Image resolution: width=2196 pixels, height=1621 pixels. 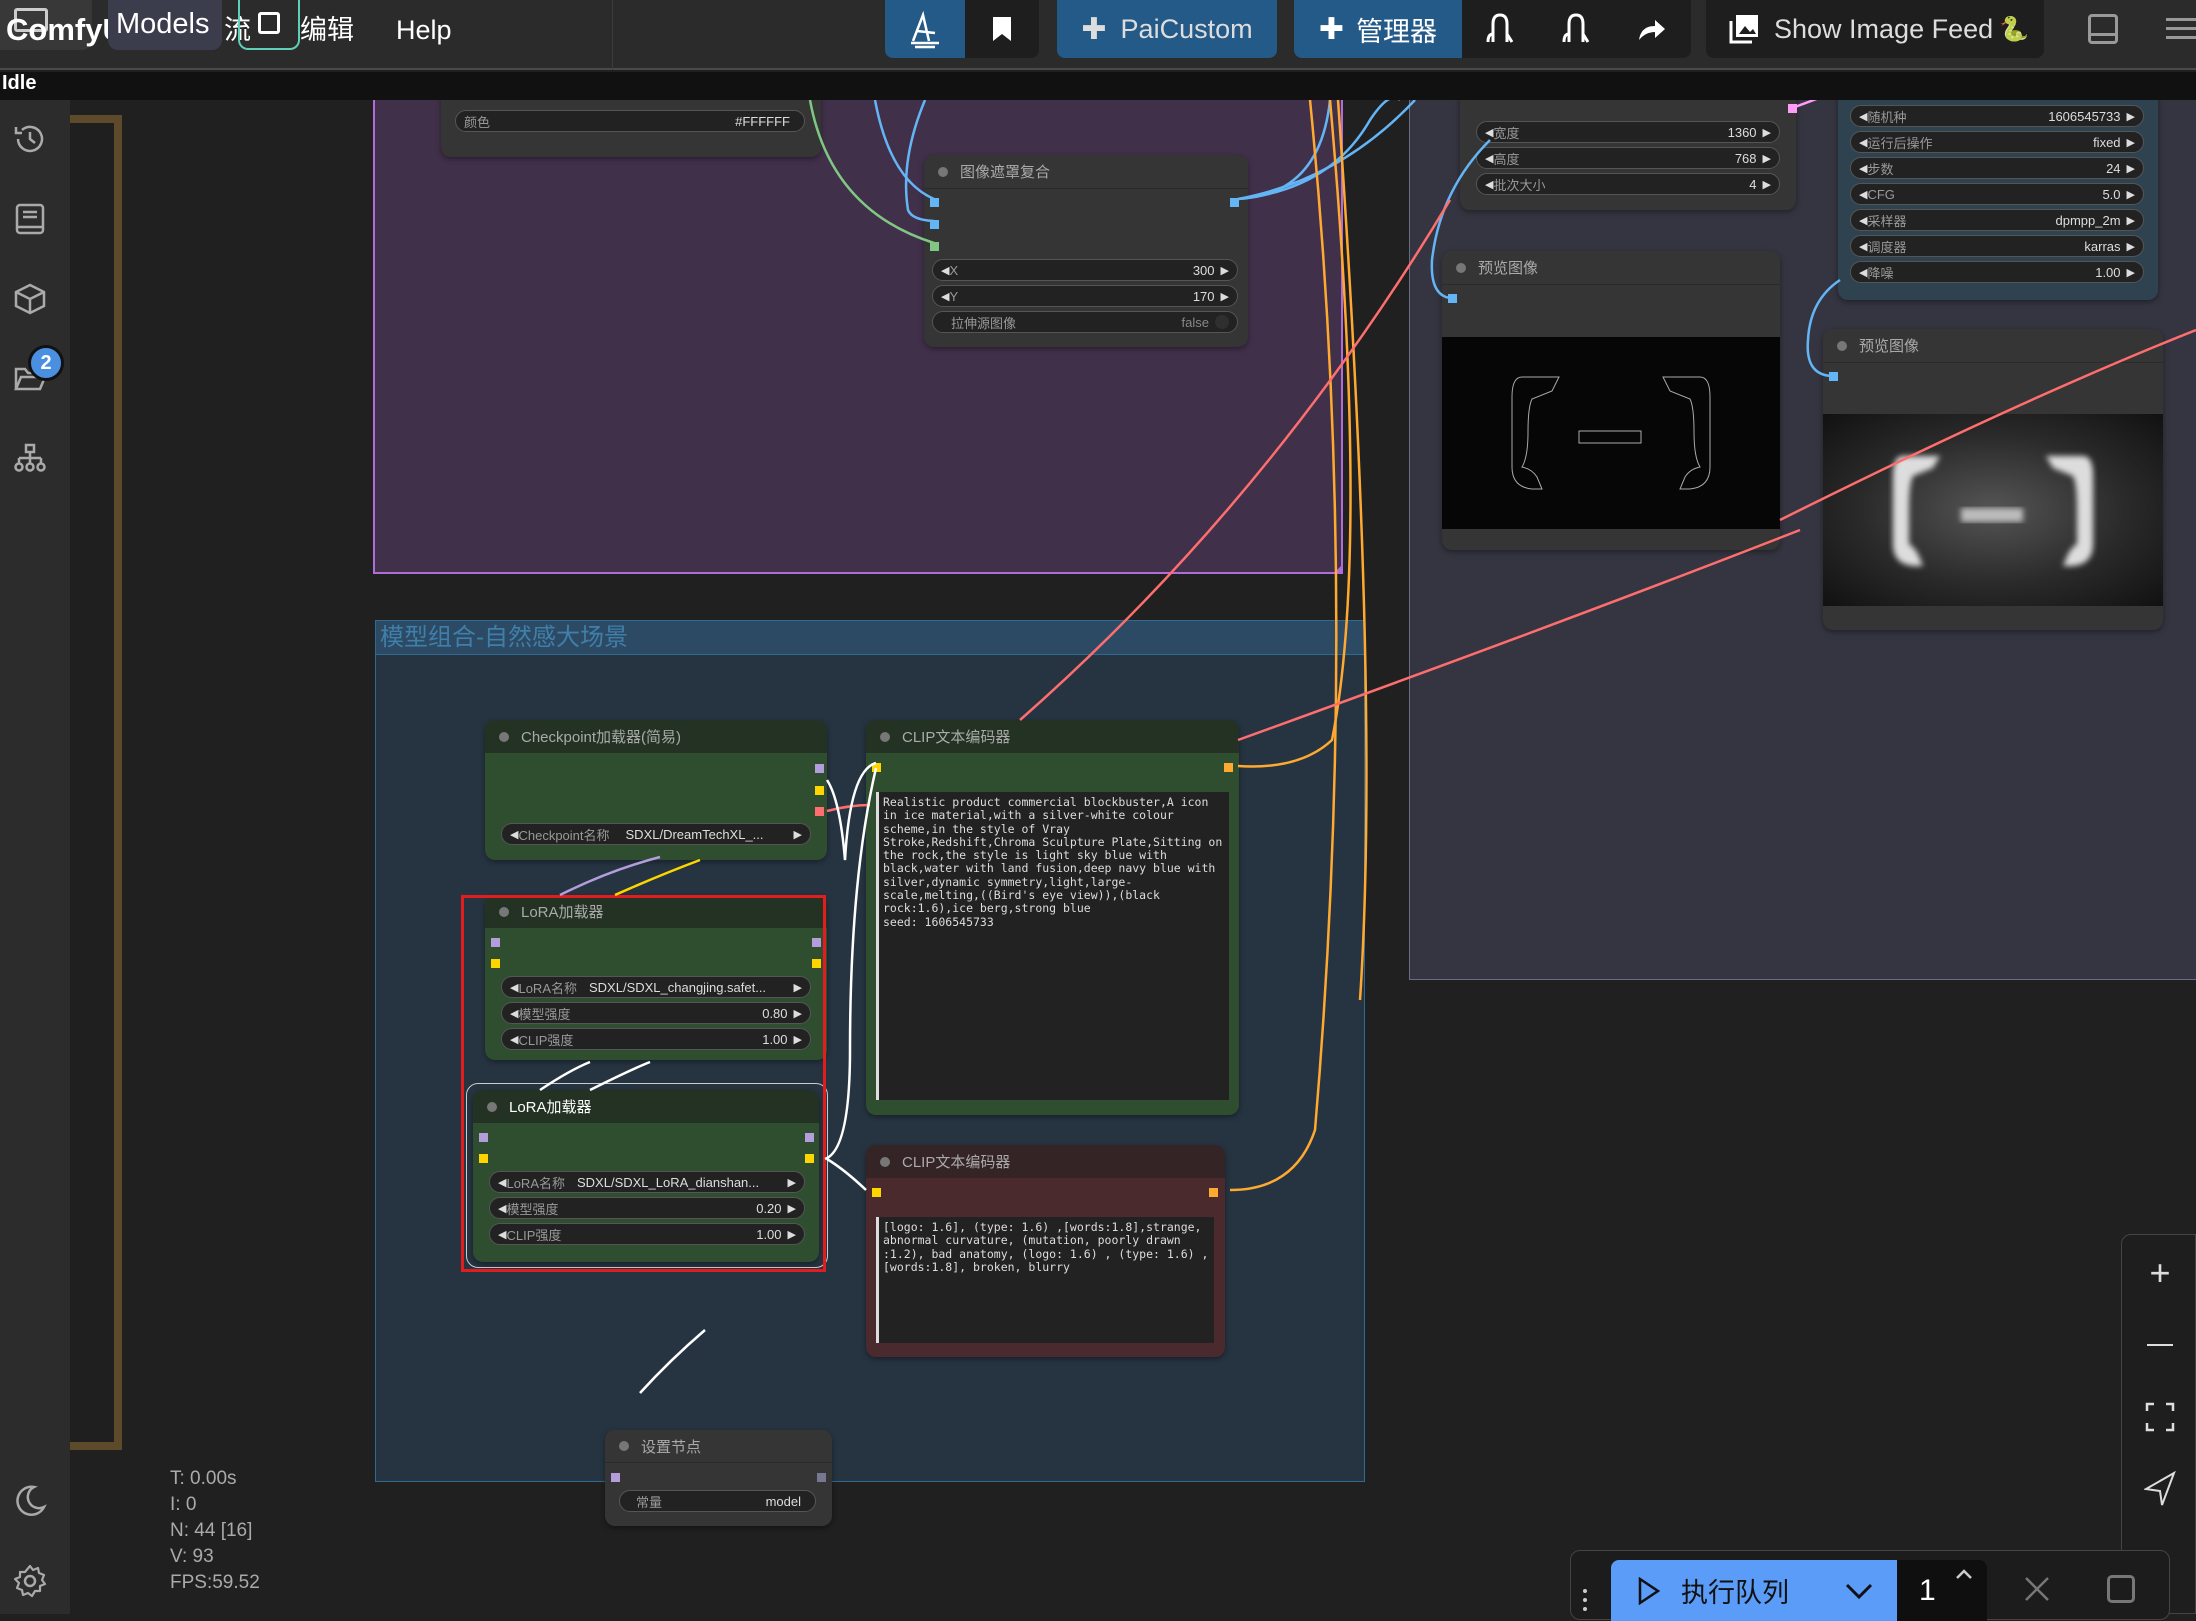 I want to click on stop-button, so click(x=2123, y=1591).